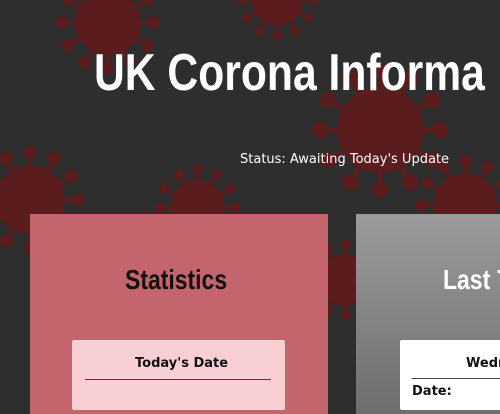 This screenshot has width=500, height=414. Describe the element at coordinates (182, 363) in the screenshot. I see `todays-date-title: Today's Date` at that location.